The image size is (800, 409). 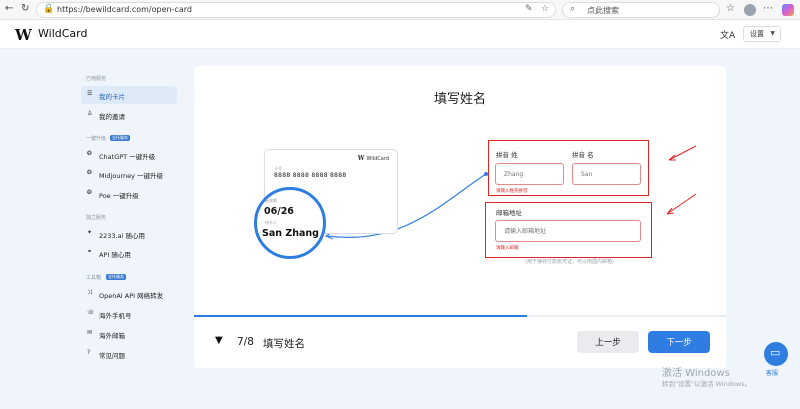 What do you see at coordinates (507, 248) in the screenshot?
I see `email-error: 请输入邮箱` at bounding box center [507, 248].